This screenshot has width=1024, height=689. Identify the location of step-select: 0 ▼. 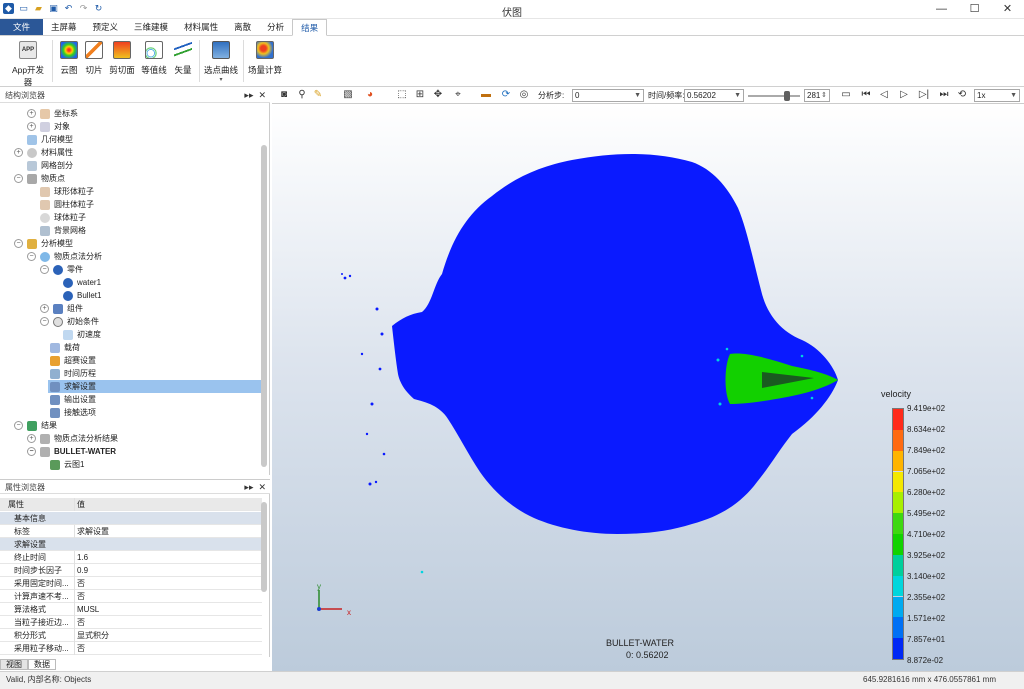
(608, 95).